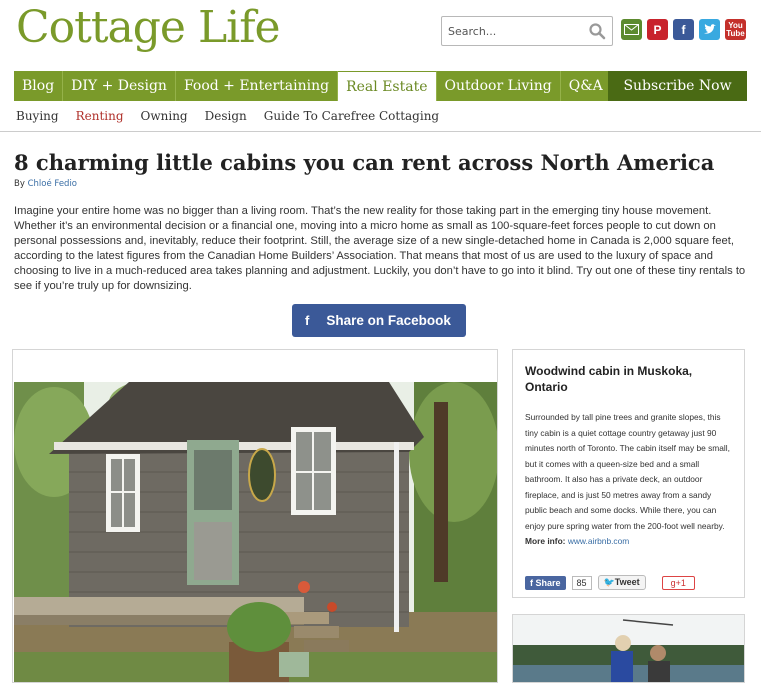 The width and height of the screenshot is (761, 683). What do you see at coordinates (19, 184) in the screenshot?
I see `byline-prefix: By` at bounding box center [19, 184].